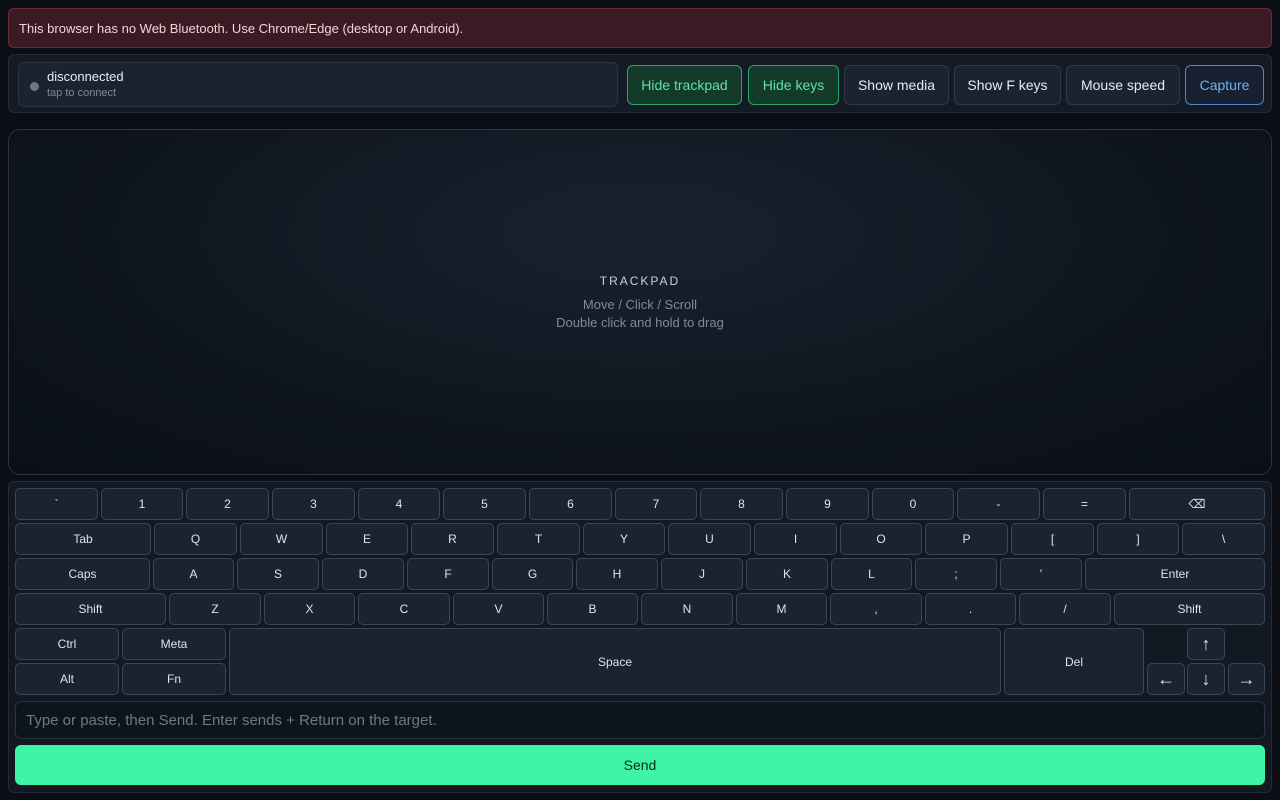 The width and height of the screenshot is (1280, 800). I want to click on connection-status: disconnected, so click(85, 76).